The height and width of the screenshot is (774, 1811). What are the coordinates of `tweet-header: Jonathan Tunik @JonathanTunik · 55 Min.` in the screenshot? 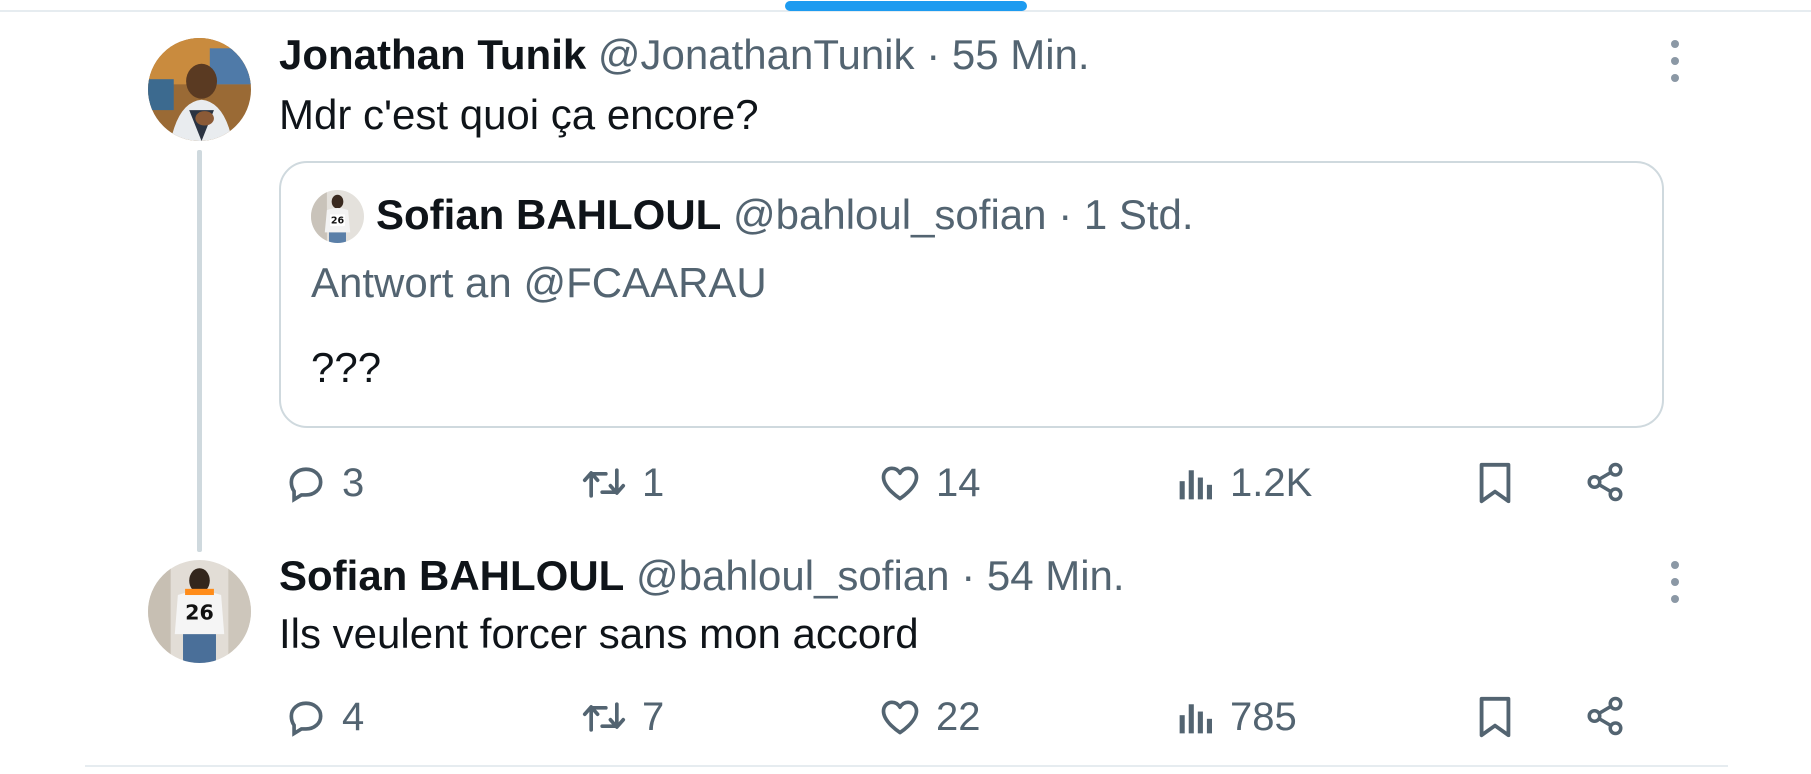 It's located at (684, 55).